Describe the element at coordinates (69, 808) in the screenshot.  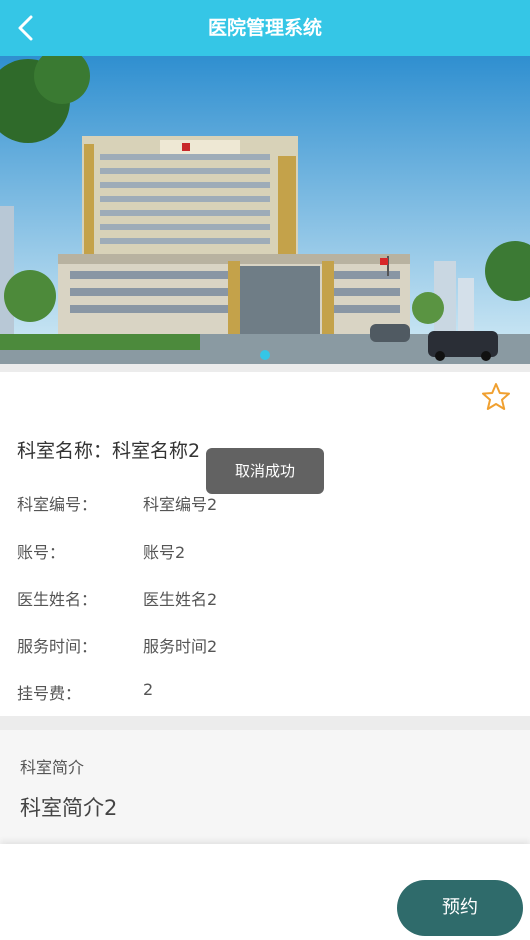
I see `intro-body: 科室简介2` at that location.